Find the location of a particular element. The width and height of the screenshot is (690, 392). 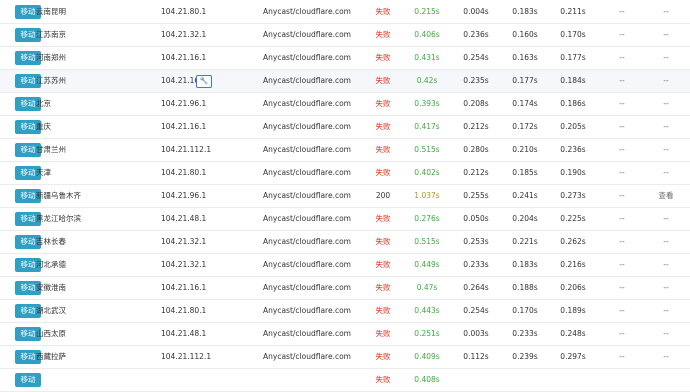

download-time-cell: 0.170s is located at coordinates (573, 34).